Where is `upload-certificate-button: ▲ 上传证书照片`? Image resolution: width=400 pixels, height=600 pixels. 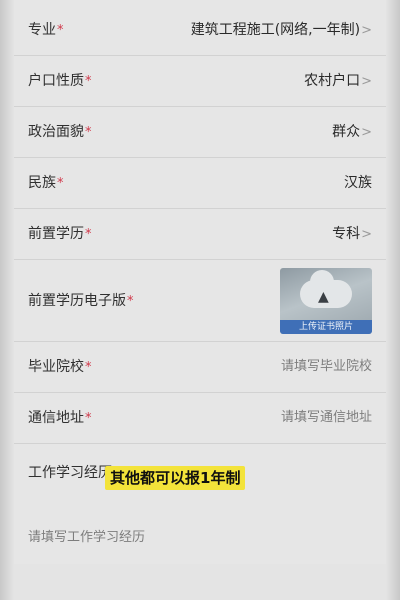 upload-certificate-button: ▲ 上传证书照片 is located at coordinates (326, 301).